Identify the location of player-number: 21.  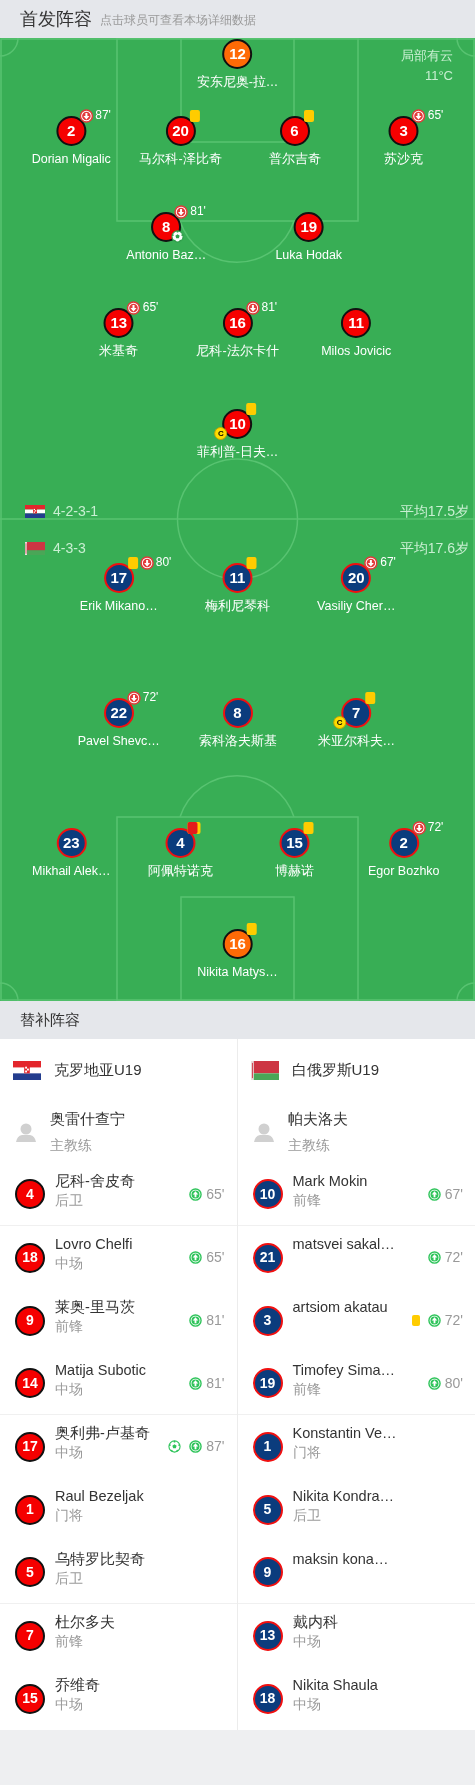
(267, 1257).